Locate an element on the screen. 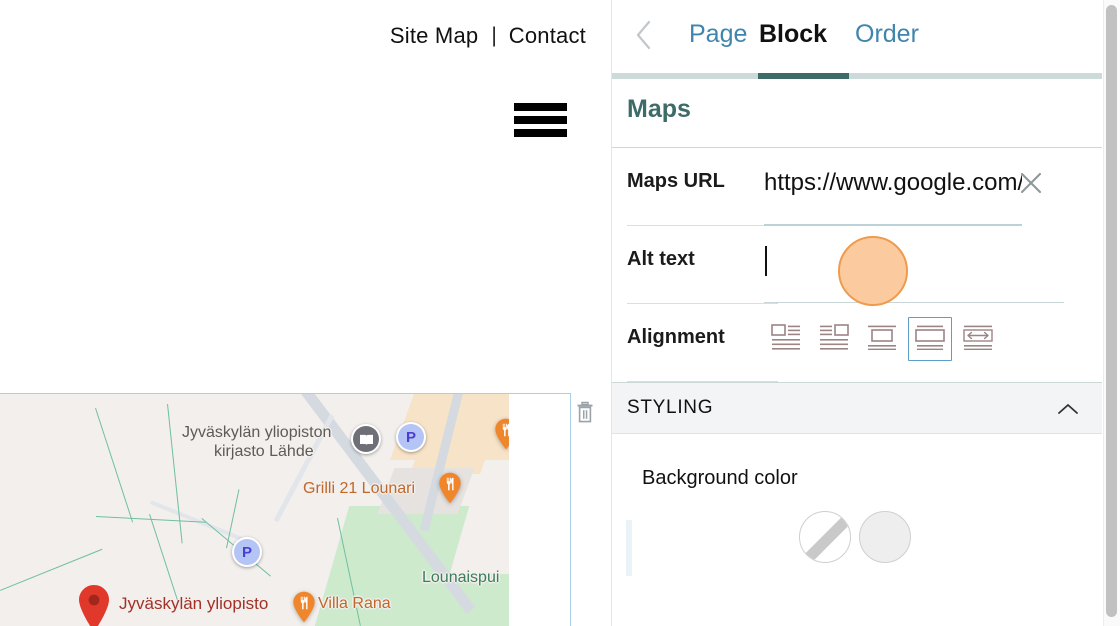 Image resolution: width=1120 pixels, height=626 pixels. chevron-up-icon is located at coordinates (1068, 409).